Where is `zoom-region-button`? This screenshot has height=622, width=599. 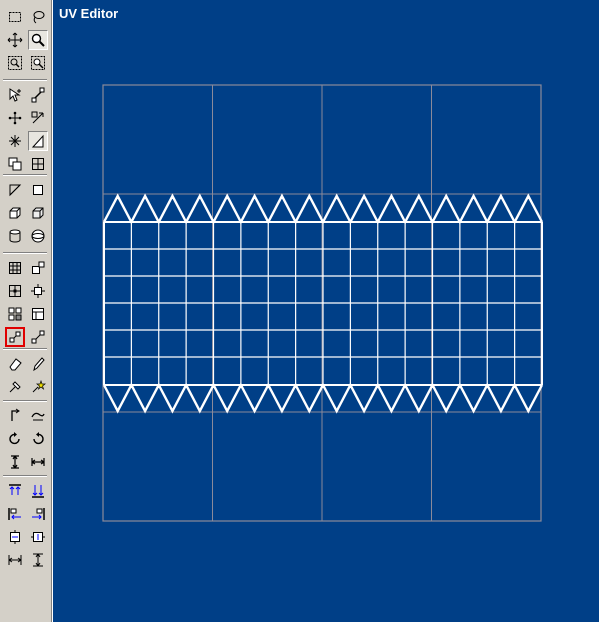
zoom-region-button is located at coordinates (15, 63).